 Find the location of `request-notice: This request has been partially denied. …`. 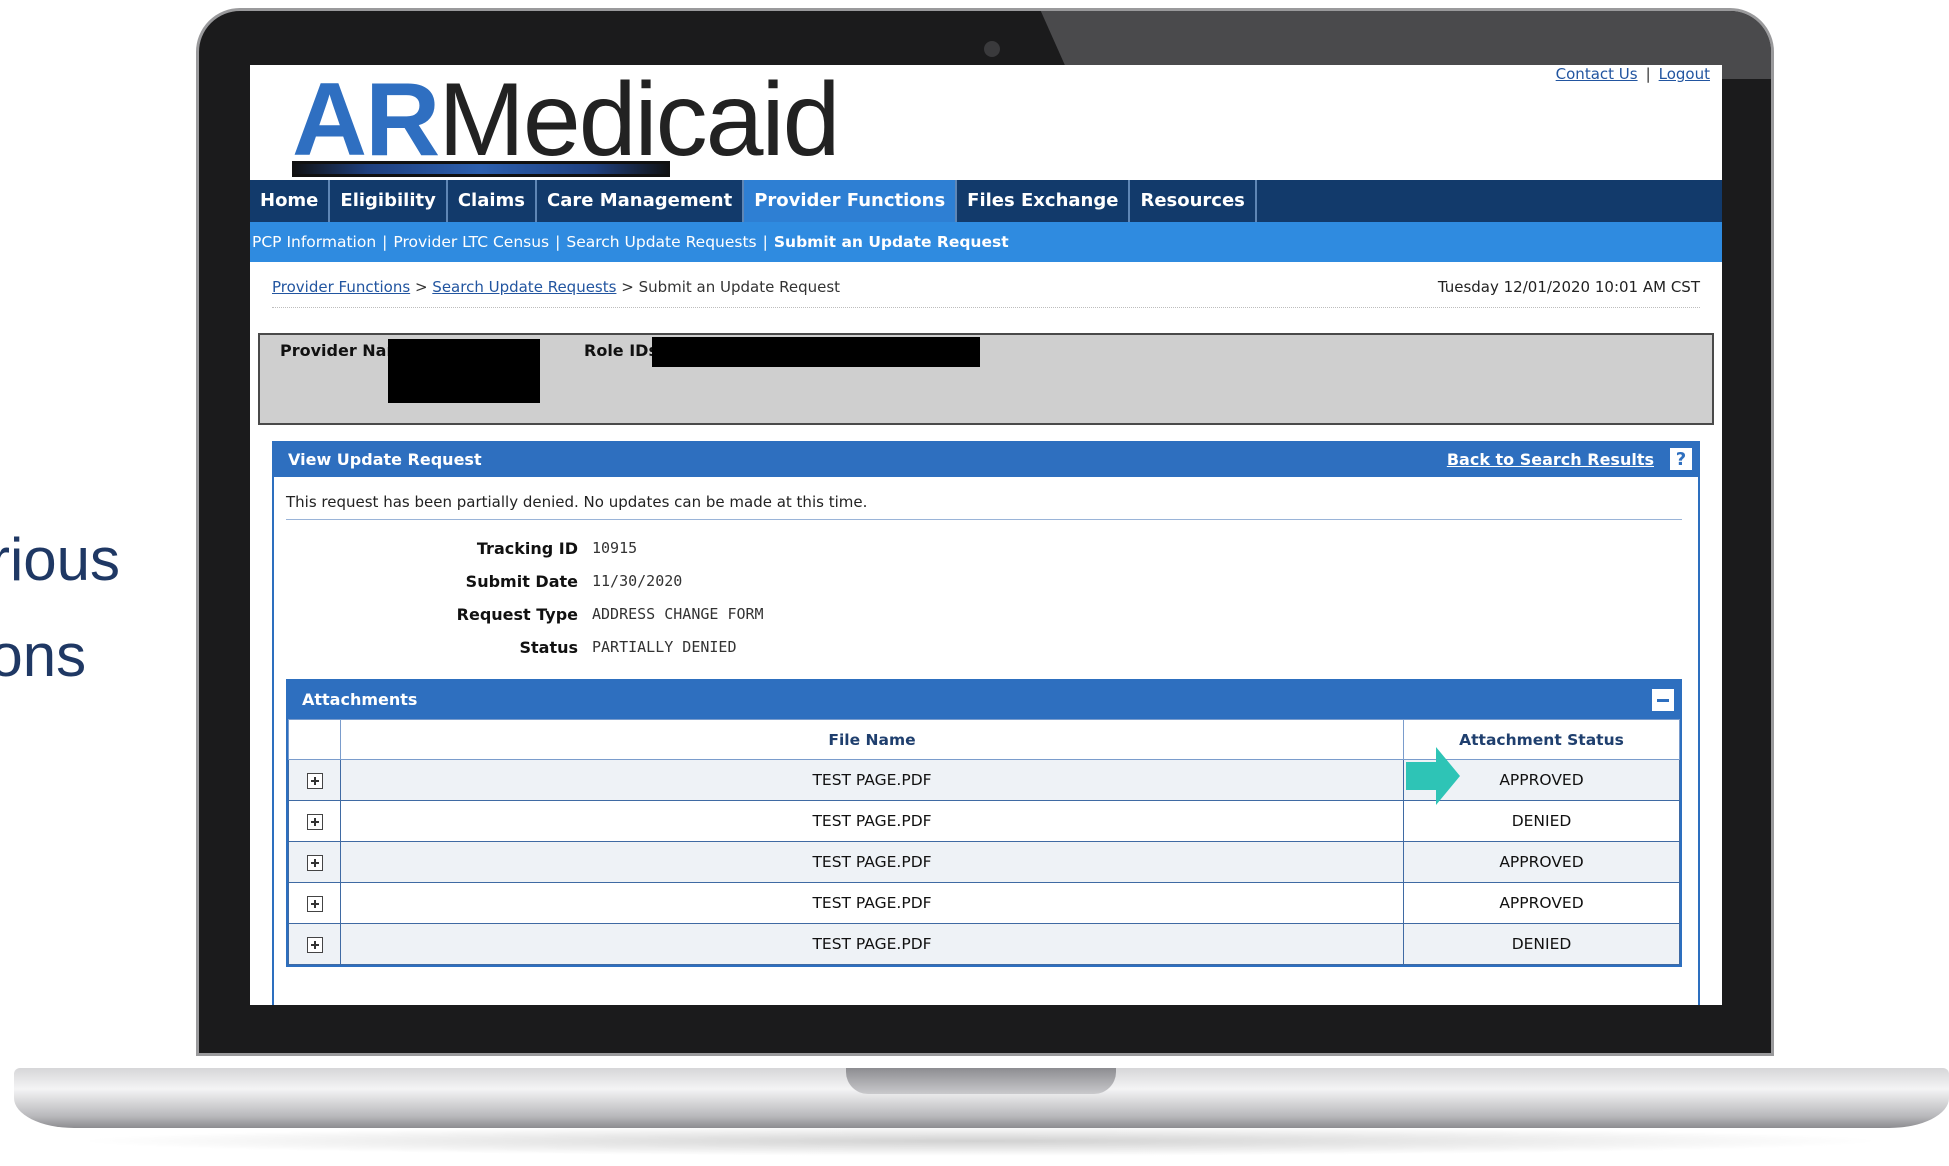

request-notice: This request has been partially denied. … is located at coordinates (984, 506).